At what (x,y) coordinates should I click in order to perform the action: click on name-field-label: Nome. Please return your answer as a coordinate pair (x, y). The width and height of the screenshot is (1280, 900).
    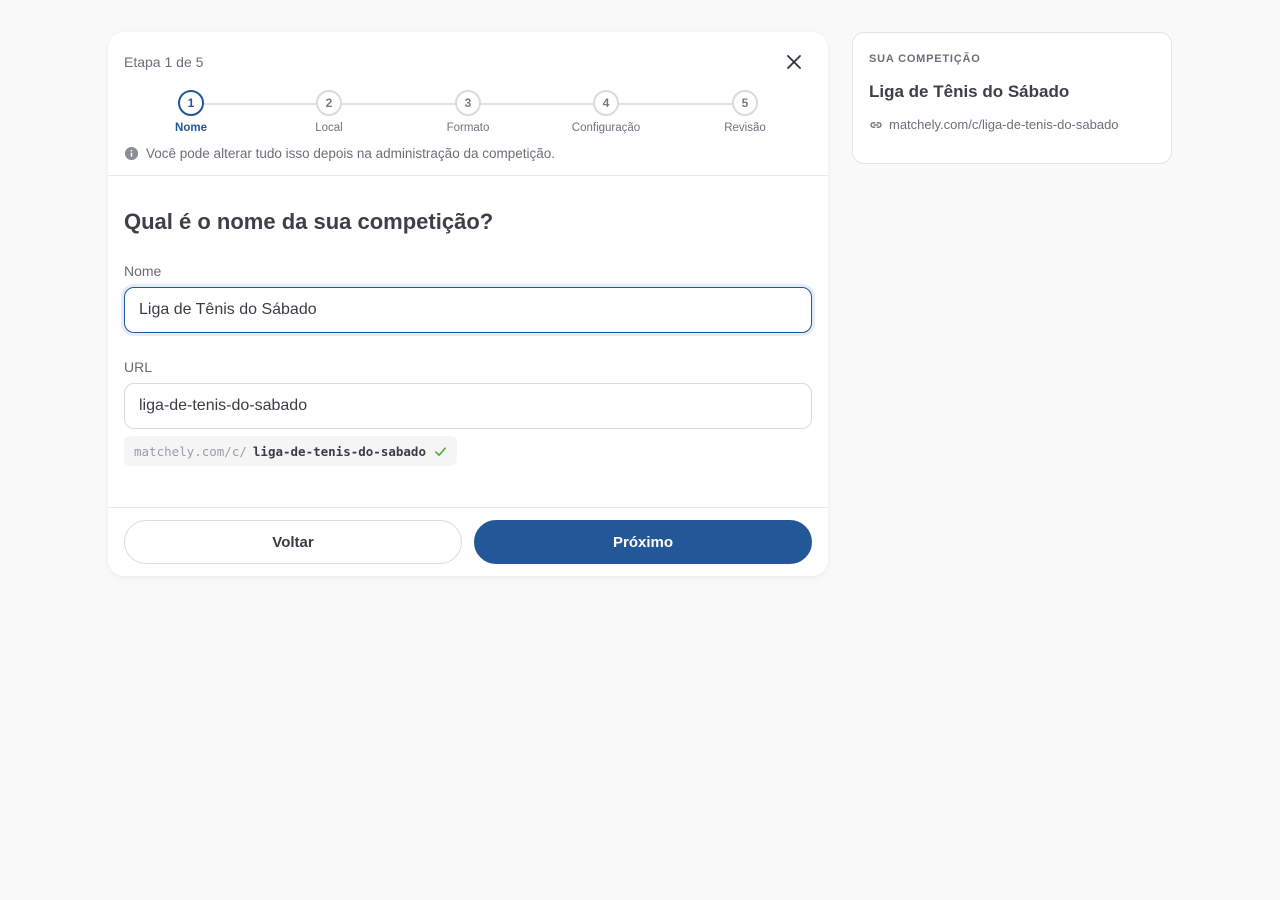
    Looking at the image, I should click on (143, 271).